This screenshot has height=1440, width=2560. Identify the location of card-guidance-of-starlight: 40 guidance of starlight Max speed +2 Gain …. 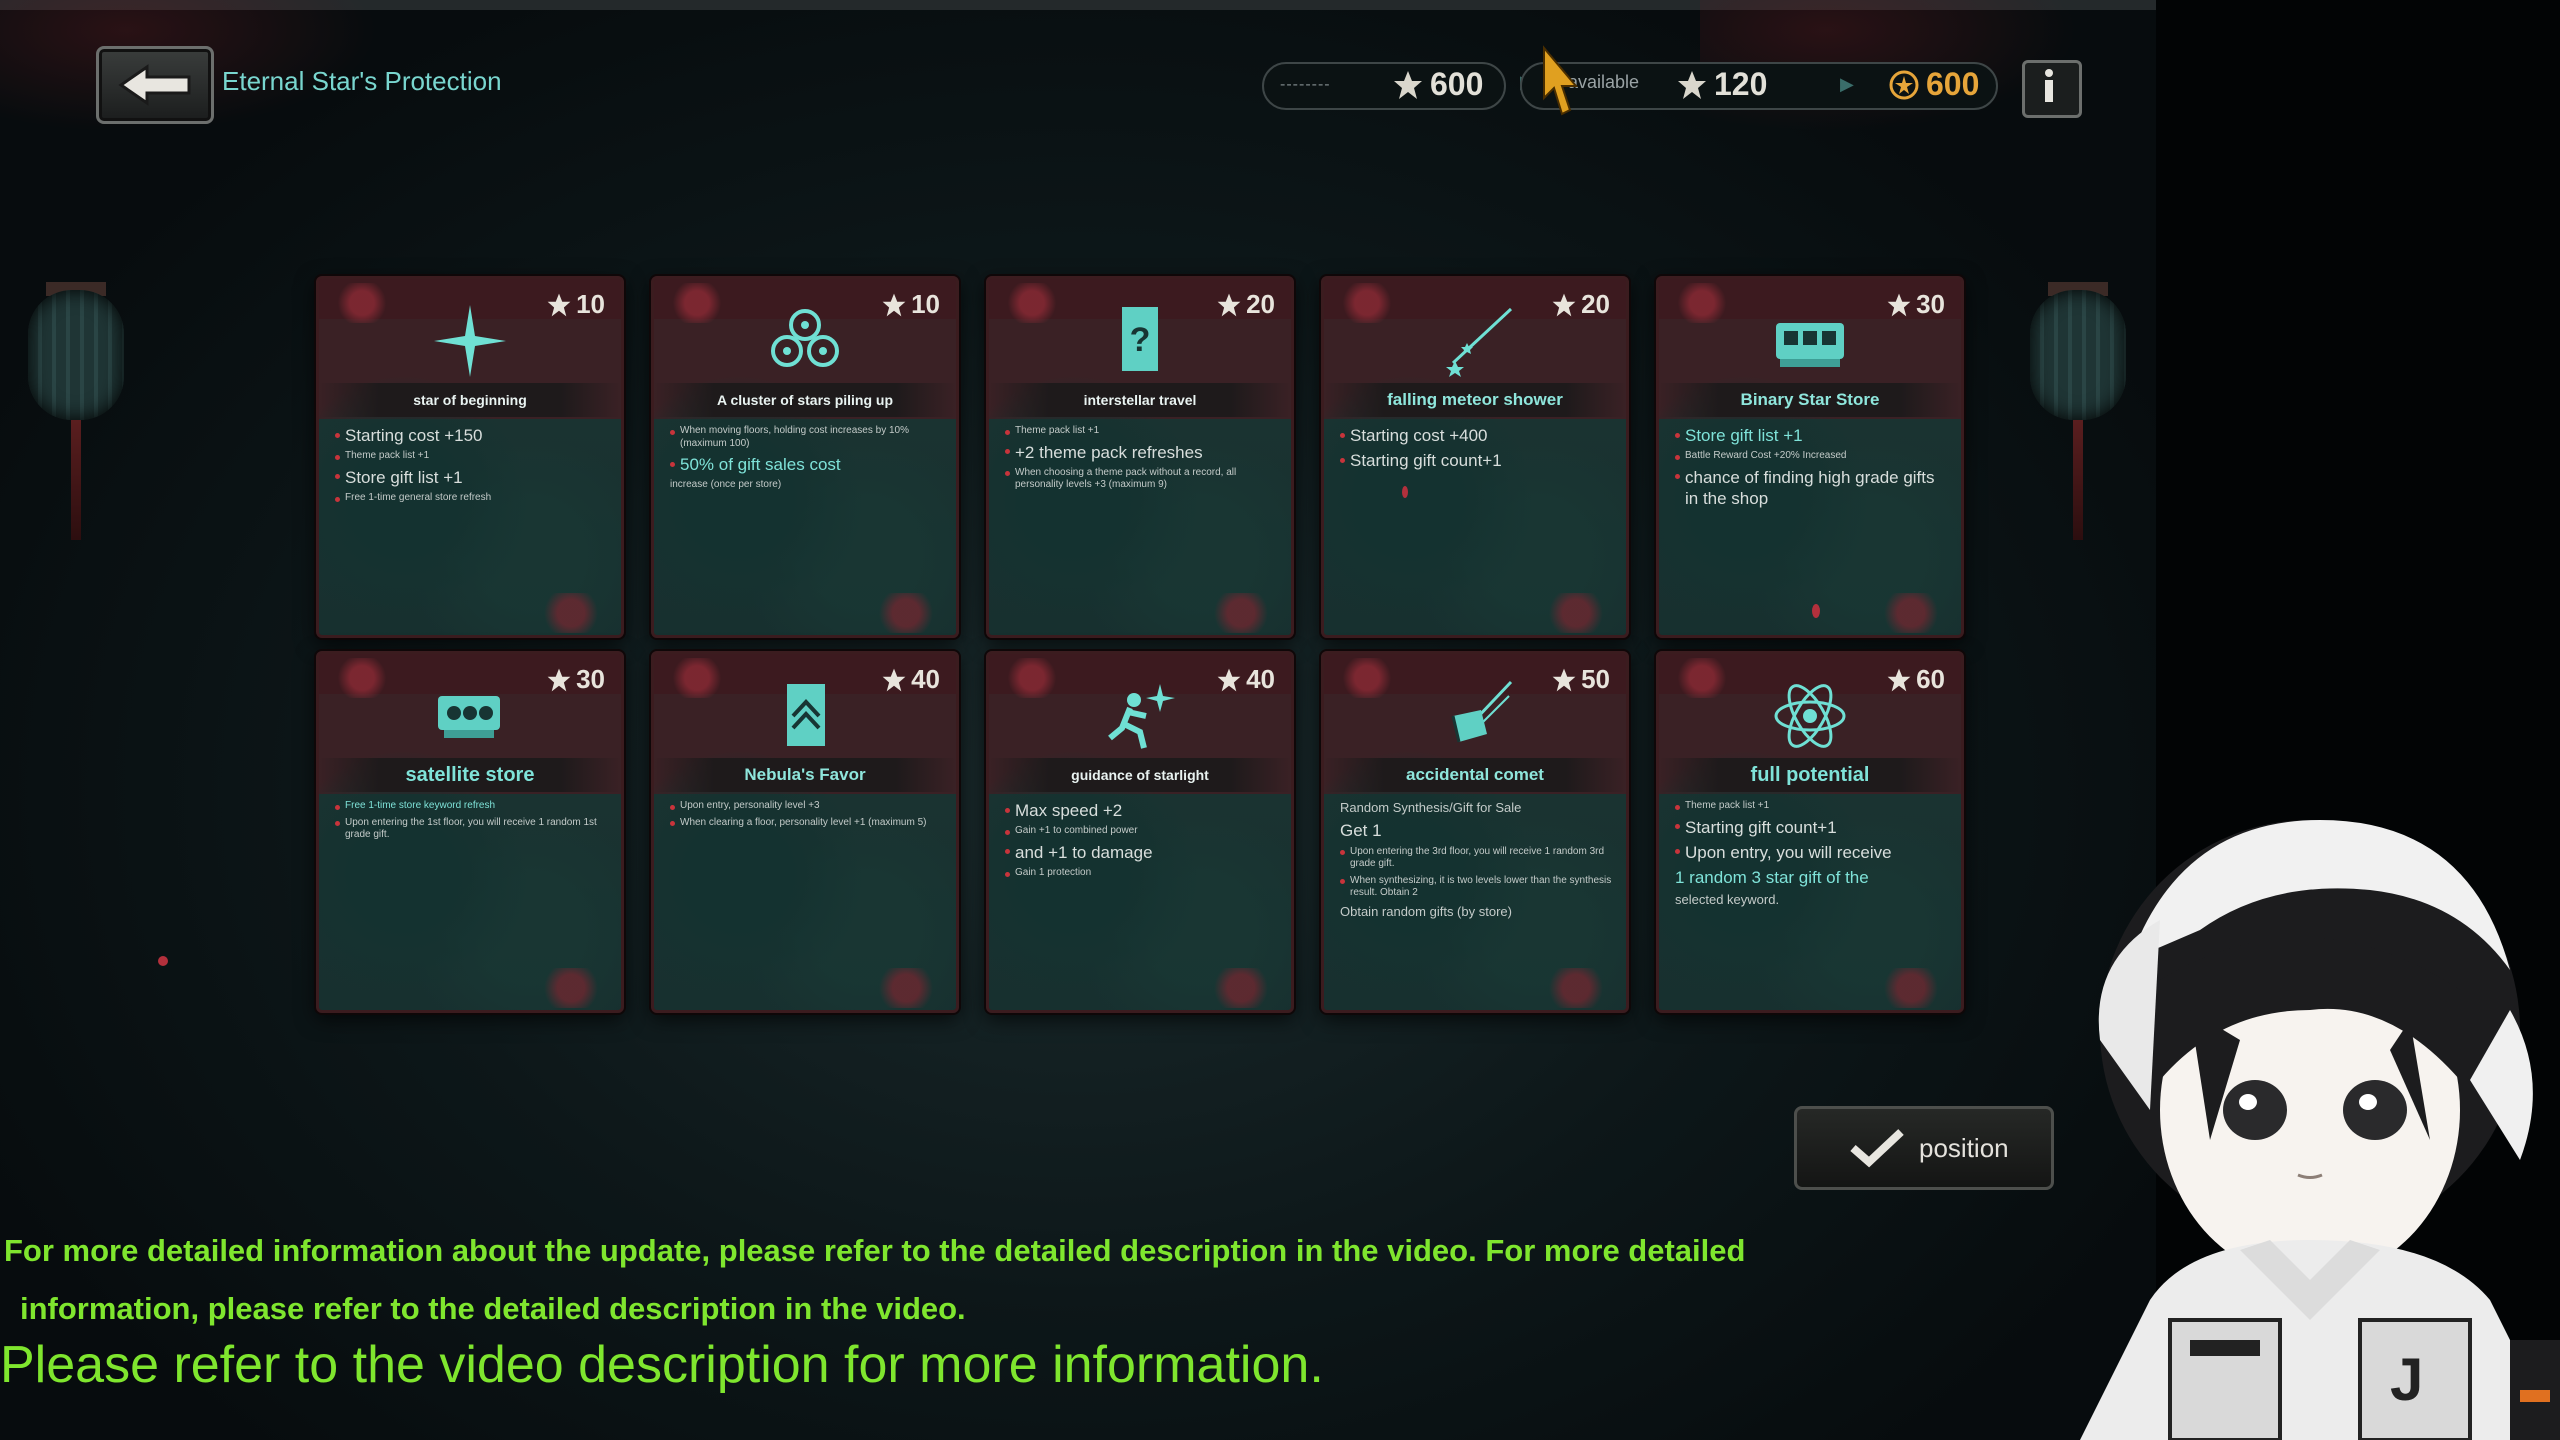
(1140, 832).